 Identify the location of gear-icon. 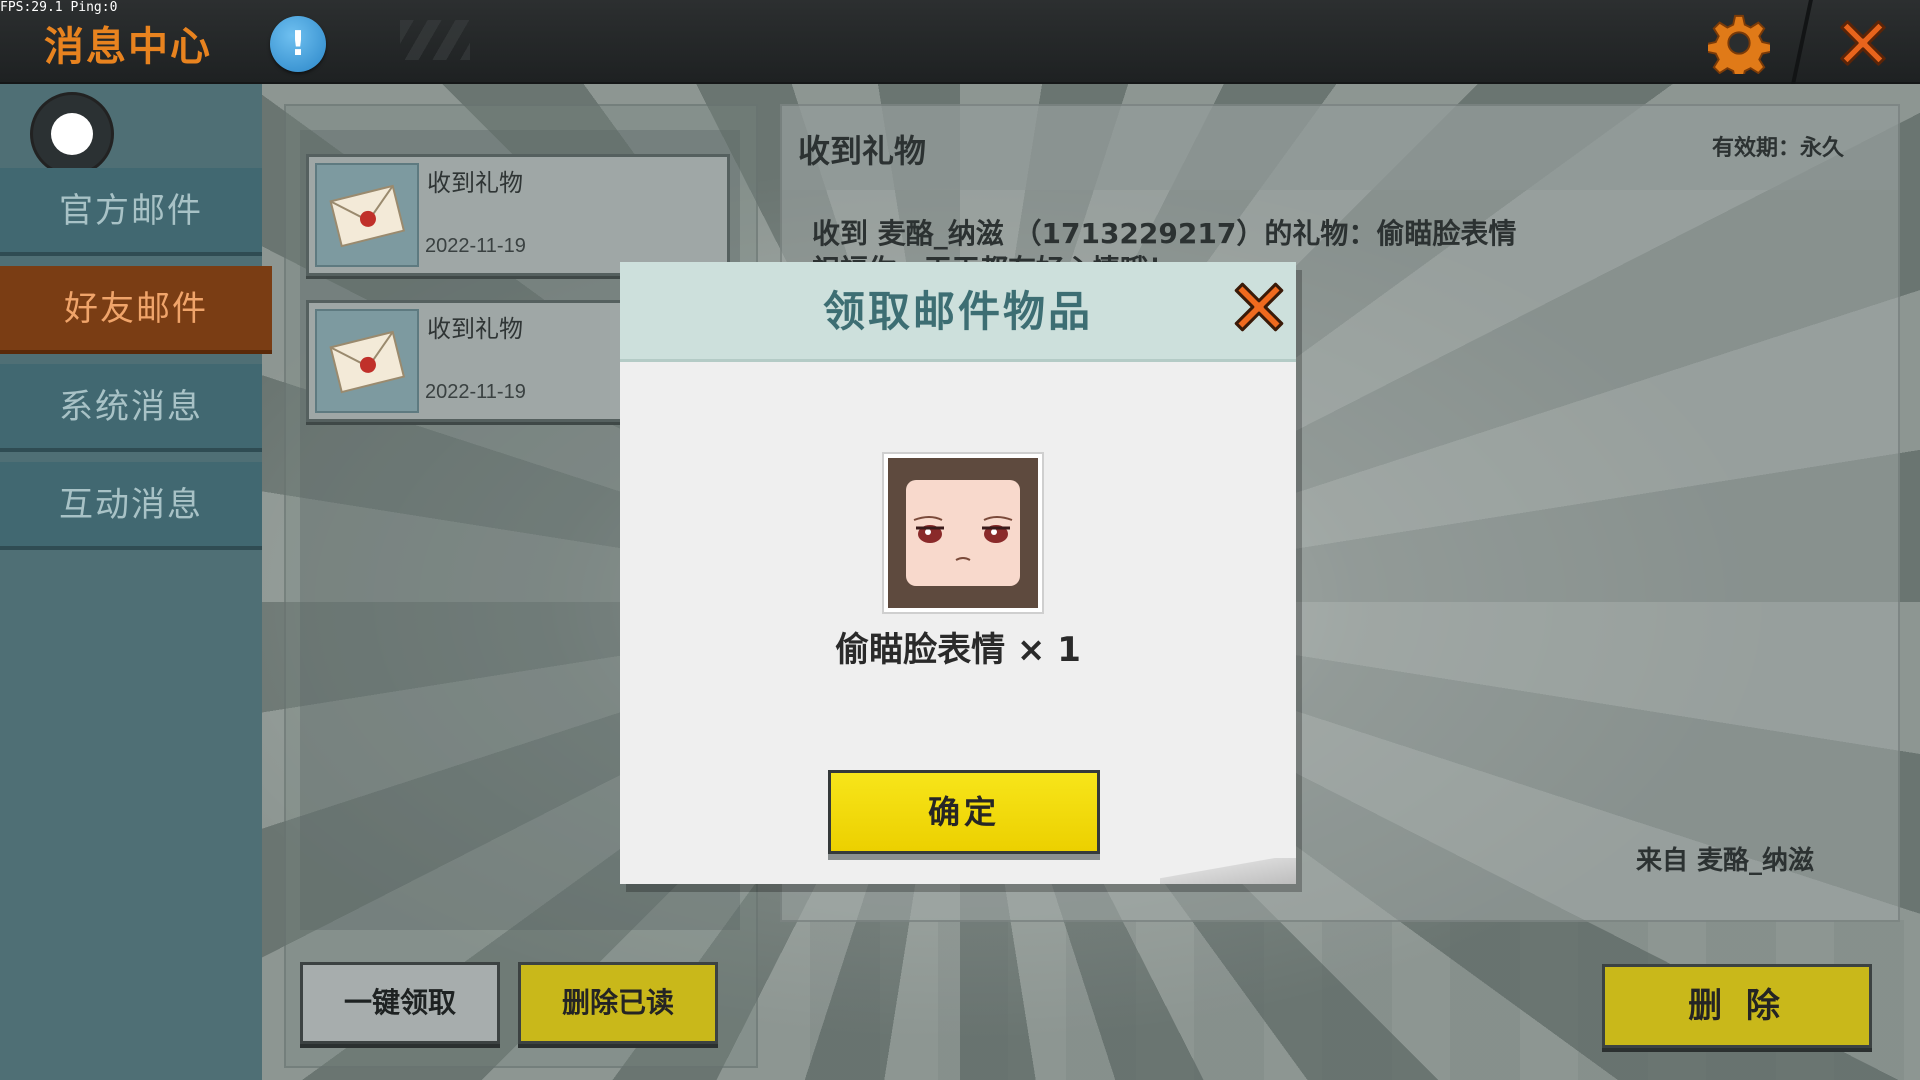
(1739, 43).